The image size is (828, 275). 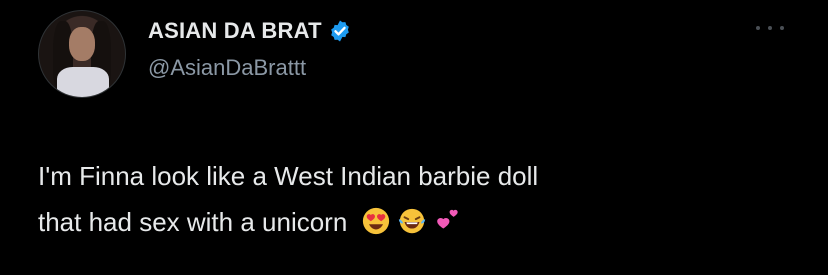 I want to click on verified-badge-icon, so click(x=339, y=31).